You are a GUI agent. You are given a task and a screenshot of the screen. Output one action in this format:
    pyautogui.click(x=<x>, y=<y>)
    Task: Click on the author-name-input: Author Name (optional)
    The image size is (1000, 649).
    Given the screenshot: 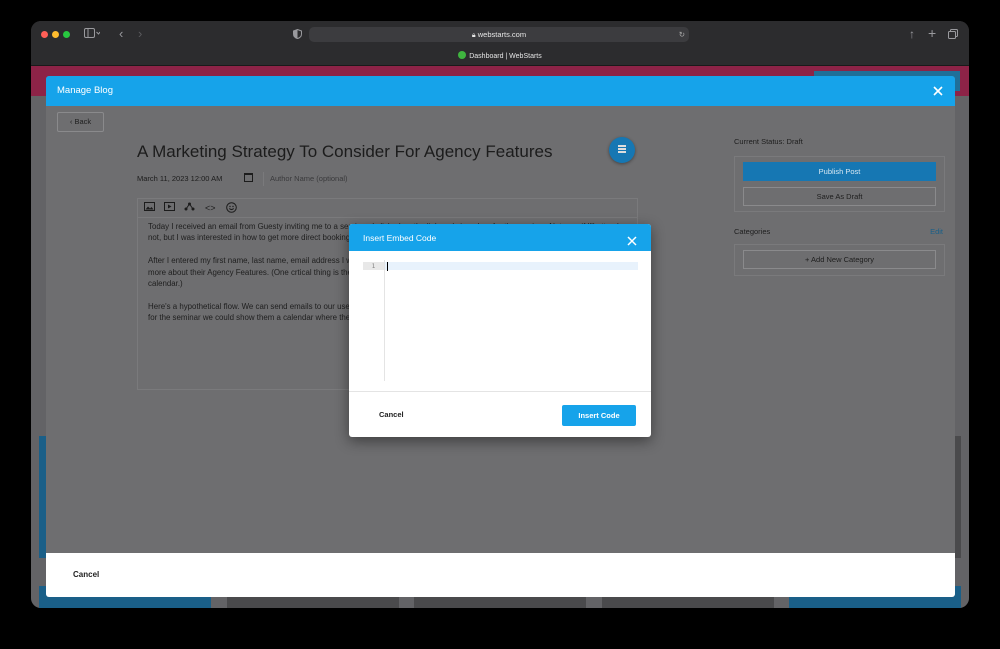 What is the action you would take?
    pyautogui.click(x=366, y=179)
    